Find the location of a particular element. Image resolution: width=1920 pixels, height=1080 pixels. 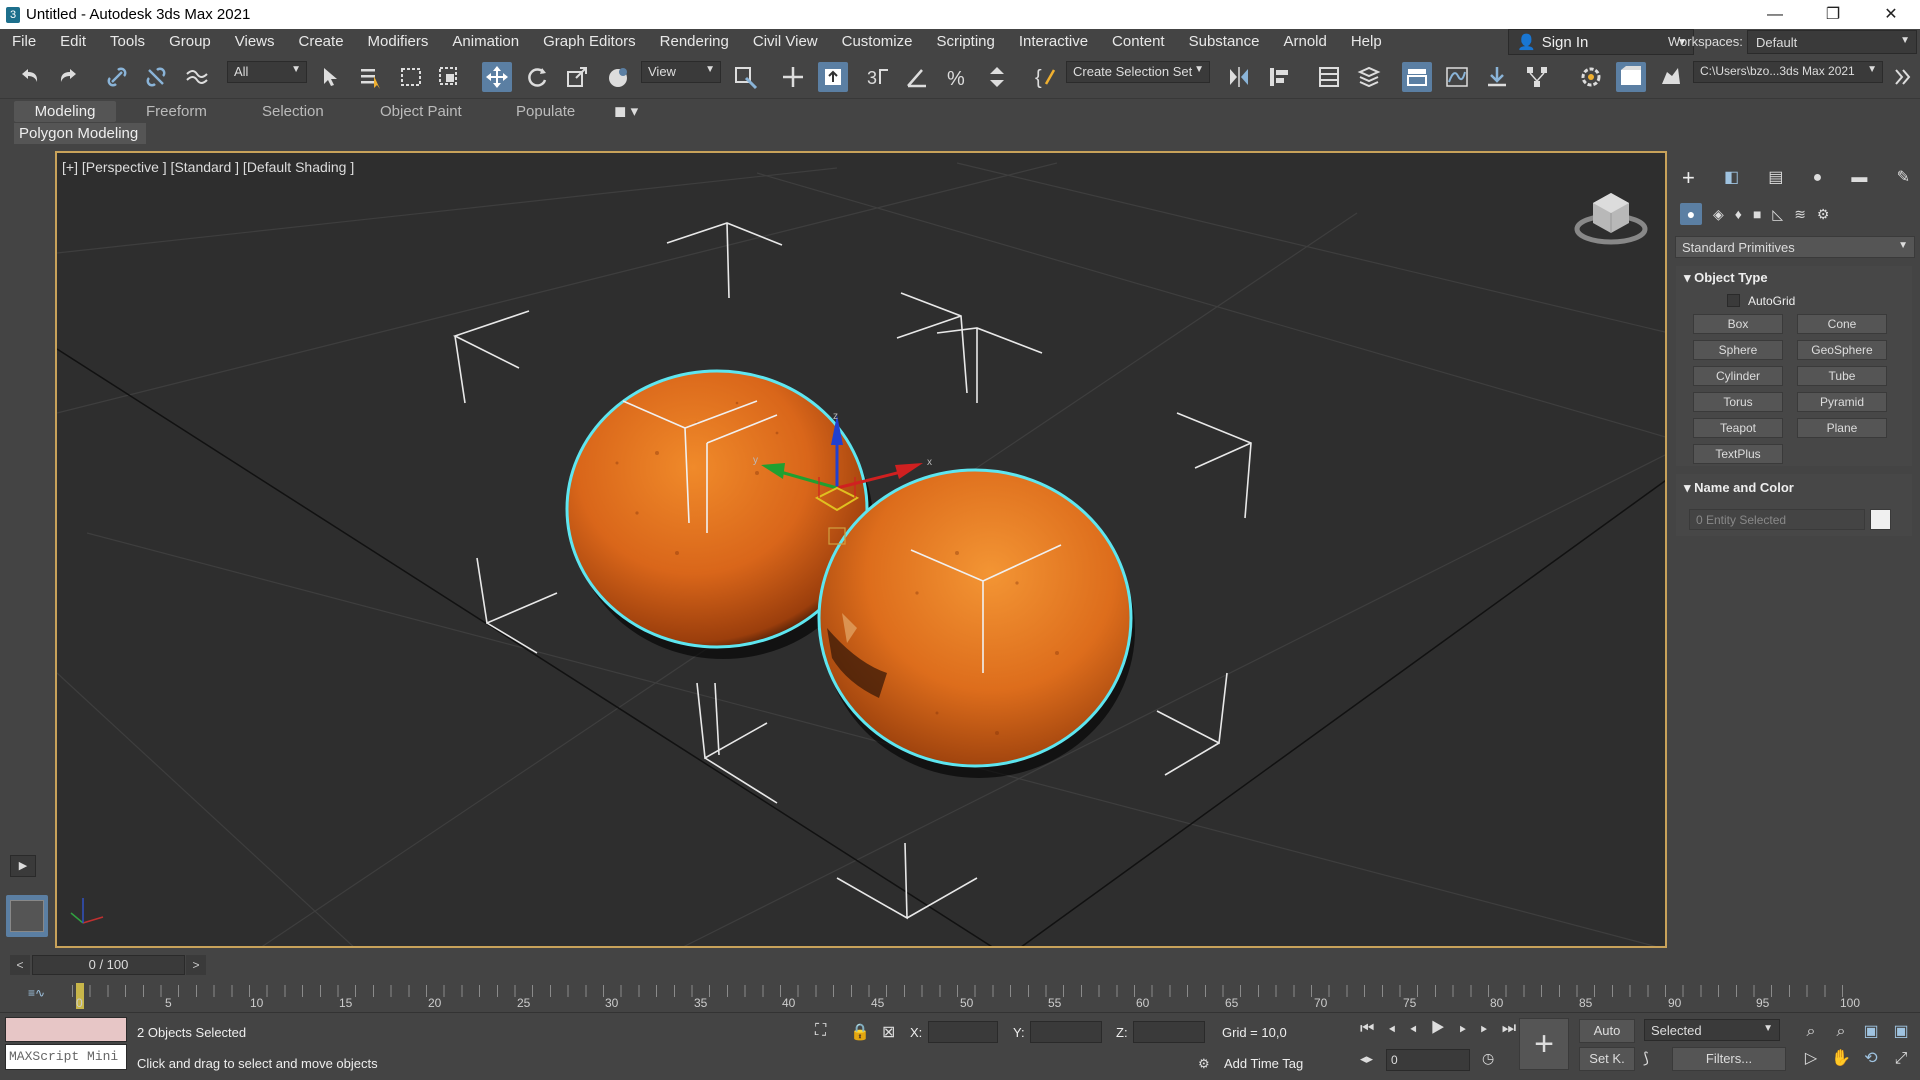

add-time-tag: Add Time Tag is located at coordinates (1263, 1063).